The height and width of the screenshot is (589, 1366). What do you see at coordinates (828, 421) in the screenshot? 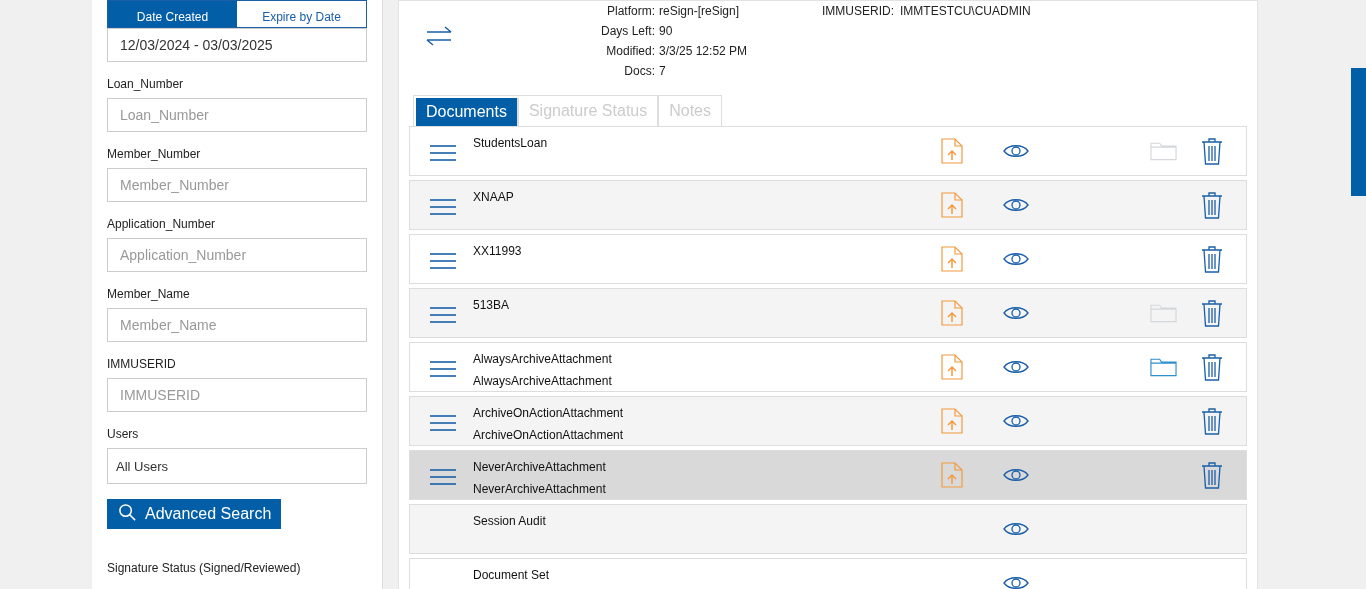
I see `document-row: ArchiveOnActionAttachment ArchiveOnActionAttachment` at bounding box center [828, 421].